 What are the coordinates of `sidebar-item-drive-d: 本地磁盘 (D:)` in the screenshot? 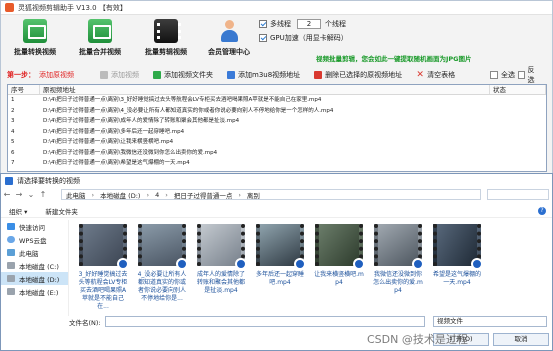 It's located at (34, 278).